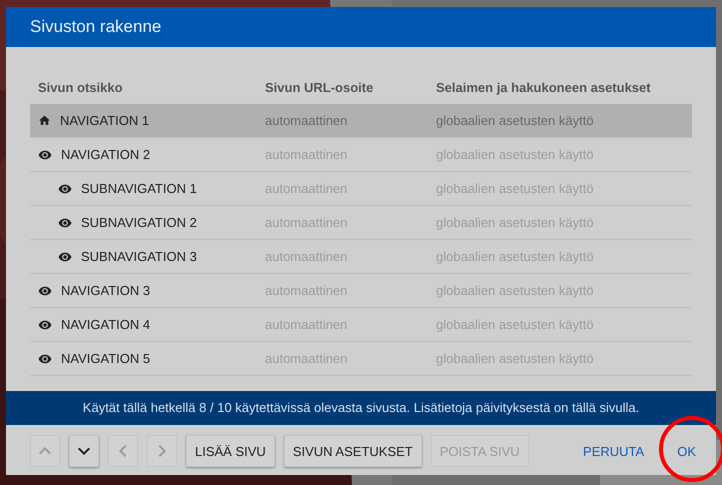  I want to click on chevron-down-icon, so click(84, 451).